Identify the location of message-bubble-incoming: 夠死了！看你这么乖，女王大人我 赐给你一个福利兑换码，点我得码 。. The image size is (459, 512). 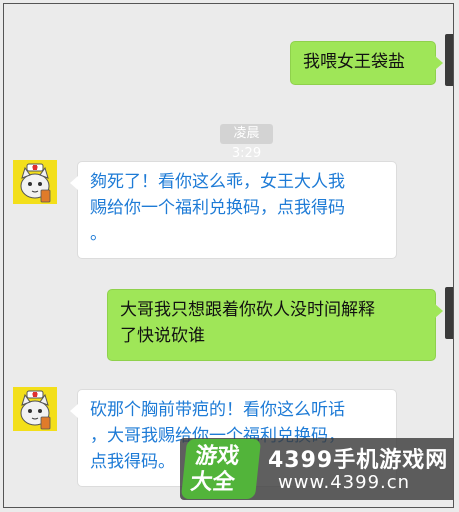
(237, 210).